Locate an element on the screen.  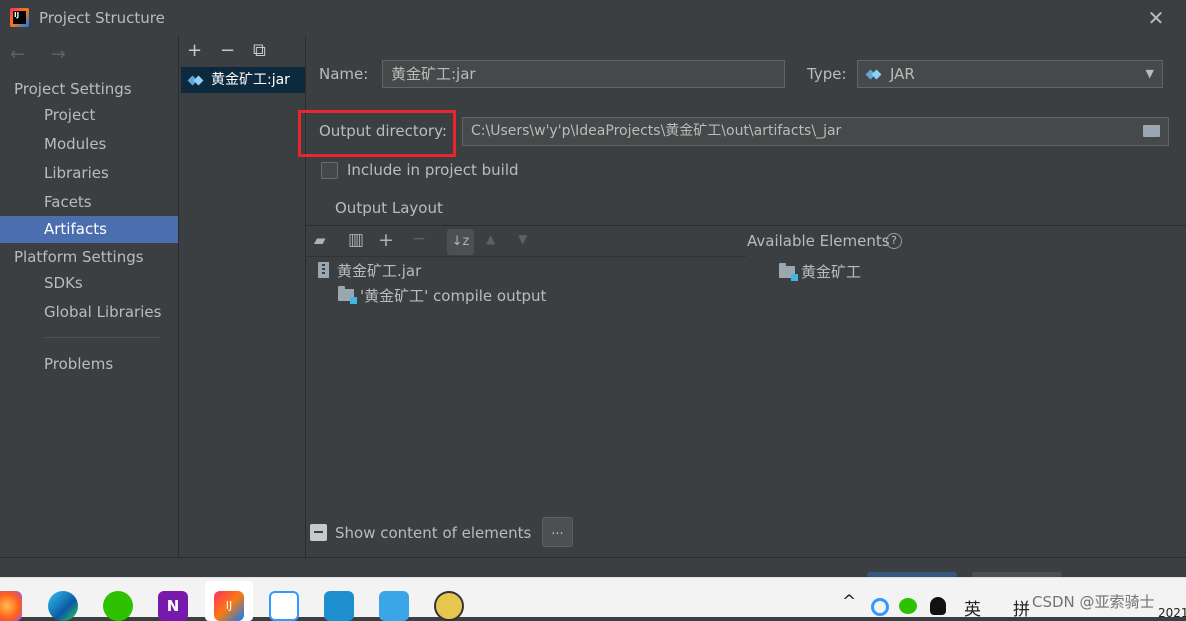
close-icon: ✕ is located at coordinates (1156, 18).